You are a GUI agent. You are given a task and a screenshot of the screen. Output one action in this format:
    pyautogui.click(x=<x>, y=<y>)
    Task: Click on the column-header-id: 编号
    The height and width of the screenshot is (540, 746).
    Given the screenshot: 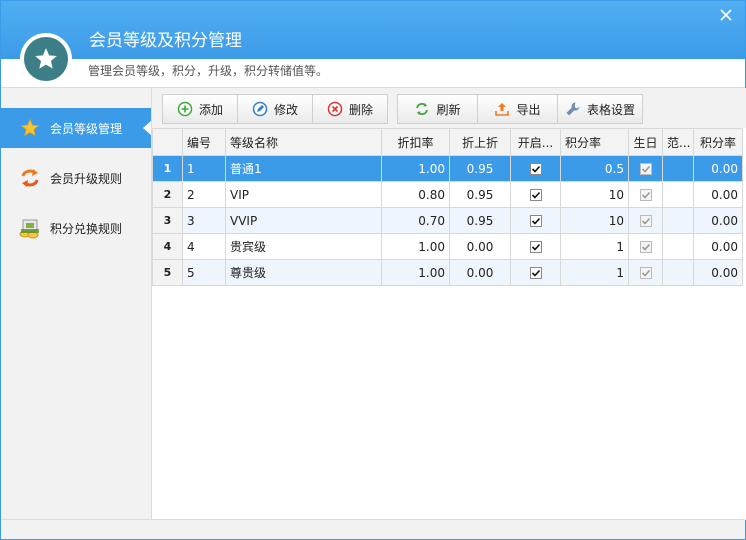 What is the action you would take?
    pyautogui.click(x=204, y=142)
    